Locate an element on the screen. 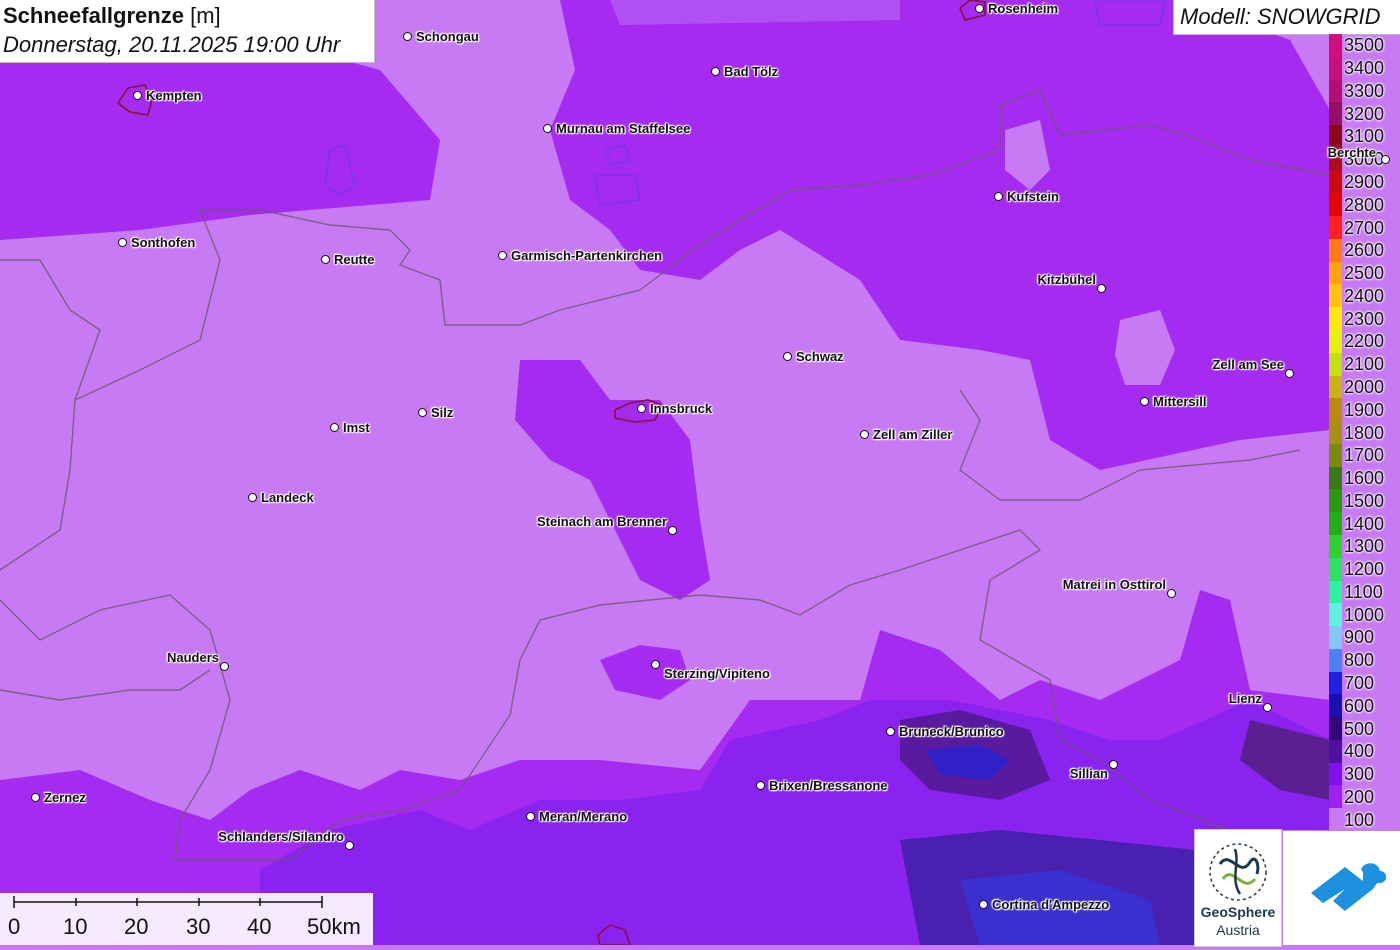 This screenshot has height=950, width=1400. city-label: Sterzing/Vipiteno is located at coordinates (717, 673).